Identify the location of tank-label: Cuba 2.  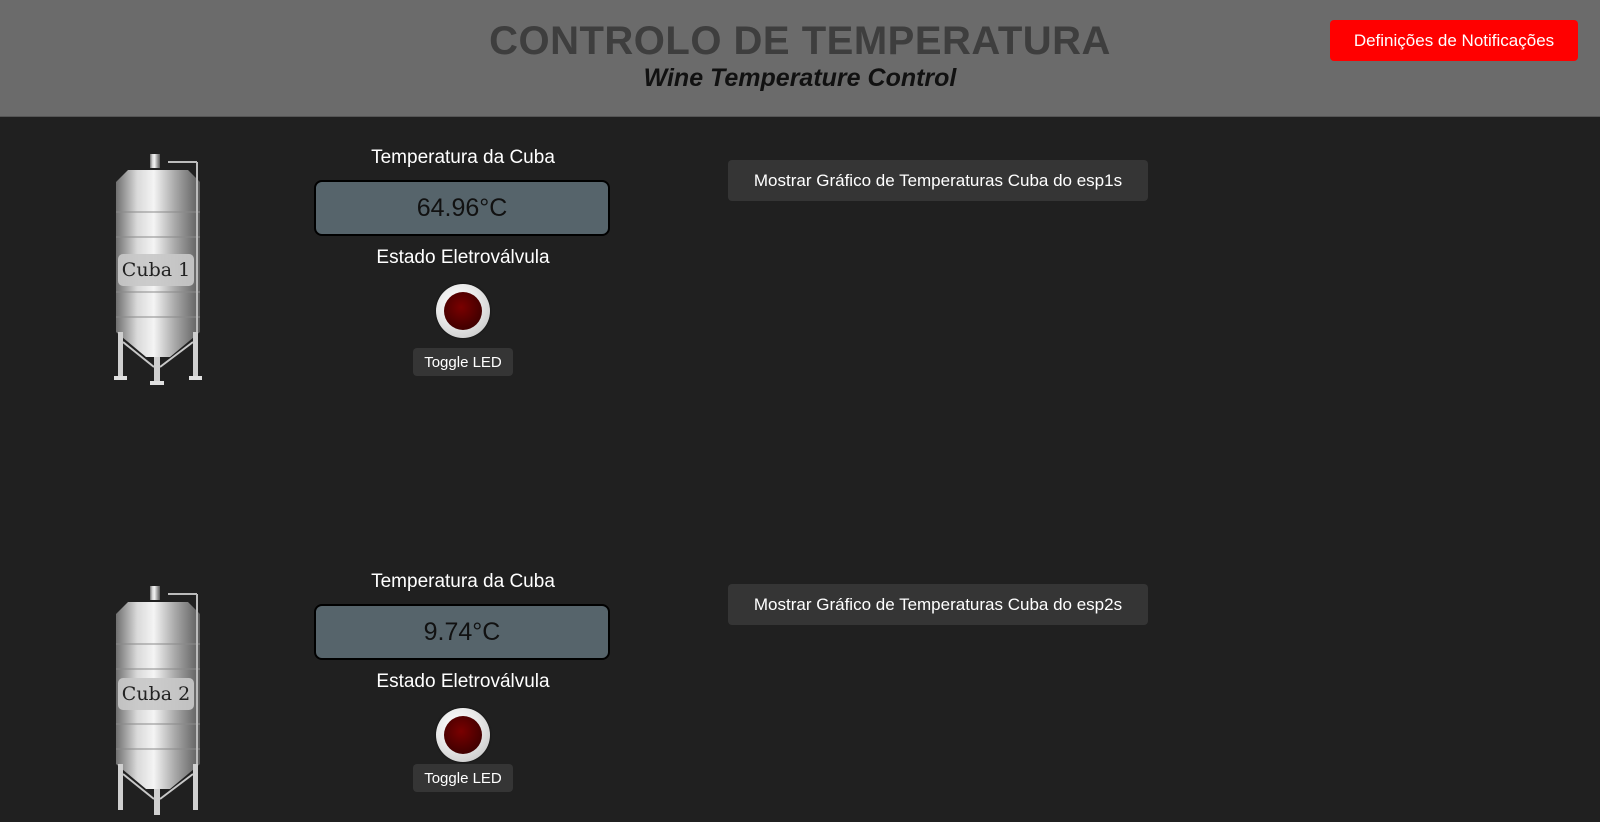
(156, 694).